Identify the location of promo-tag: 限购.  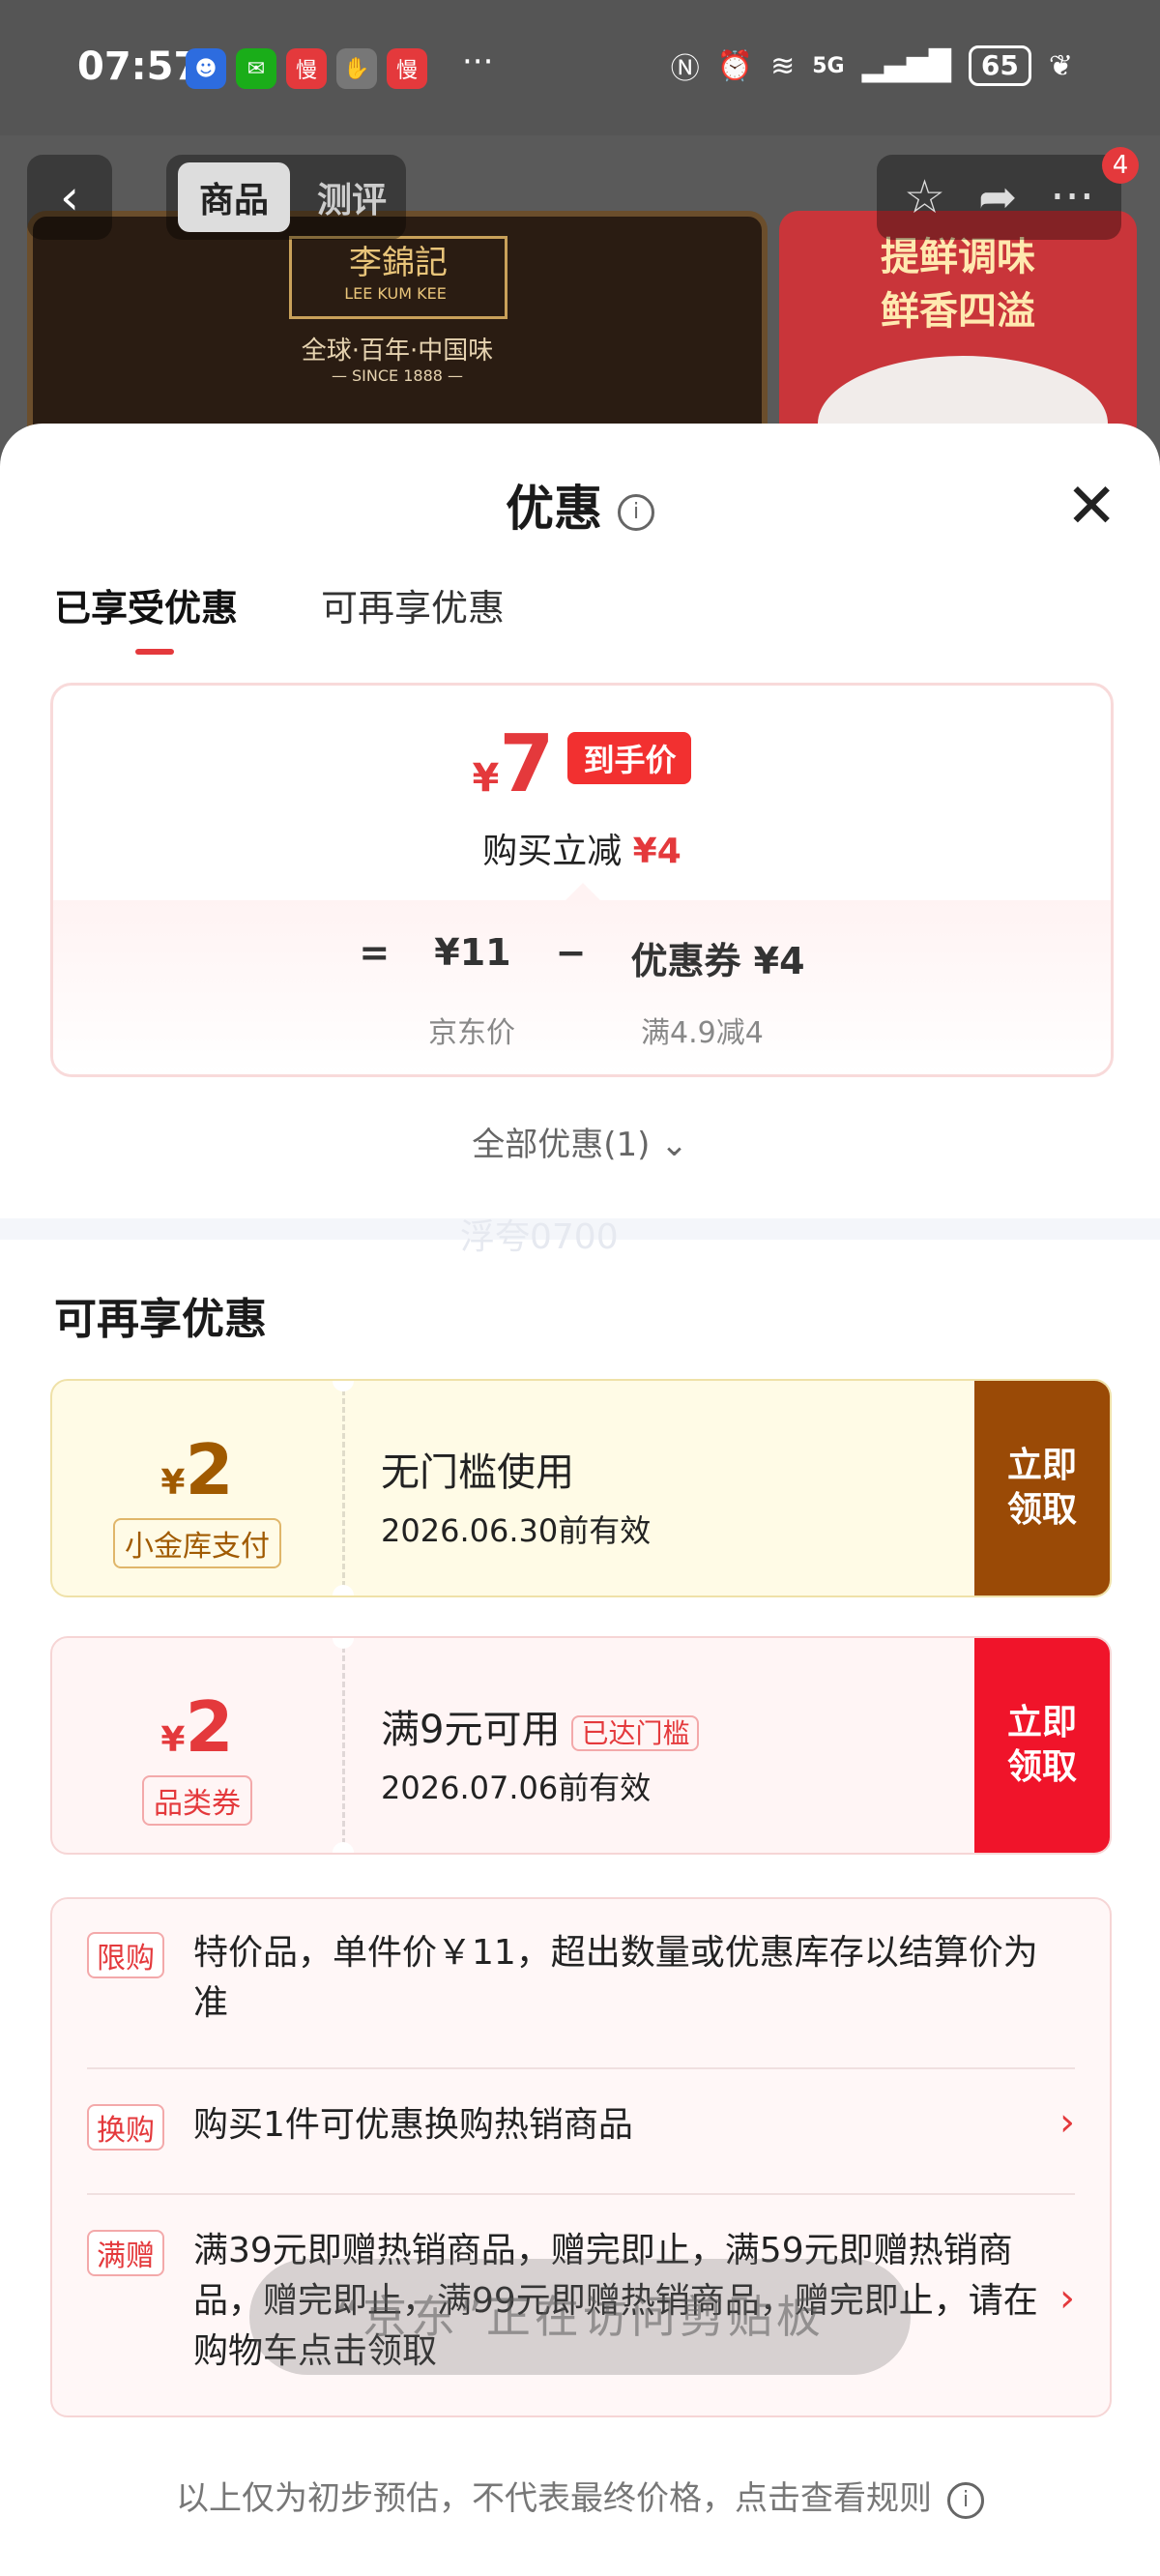
(126, 1955).